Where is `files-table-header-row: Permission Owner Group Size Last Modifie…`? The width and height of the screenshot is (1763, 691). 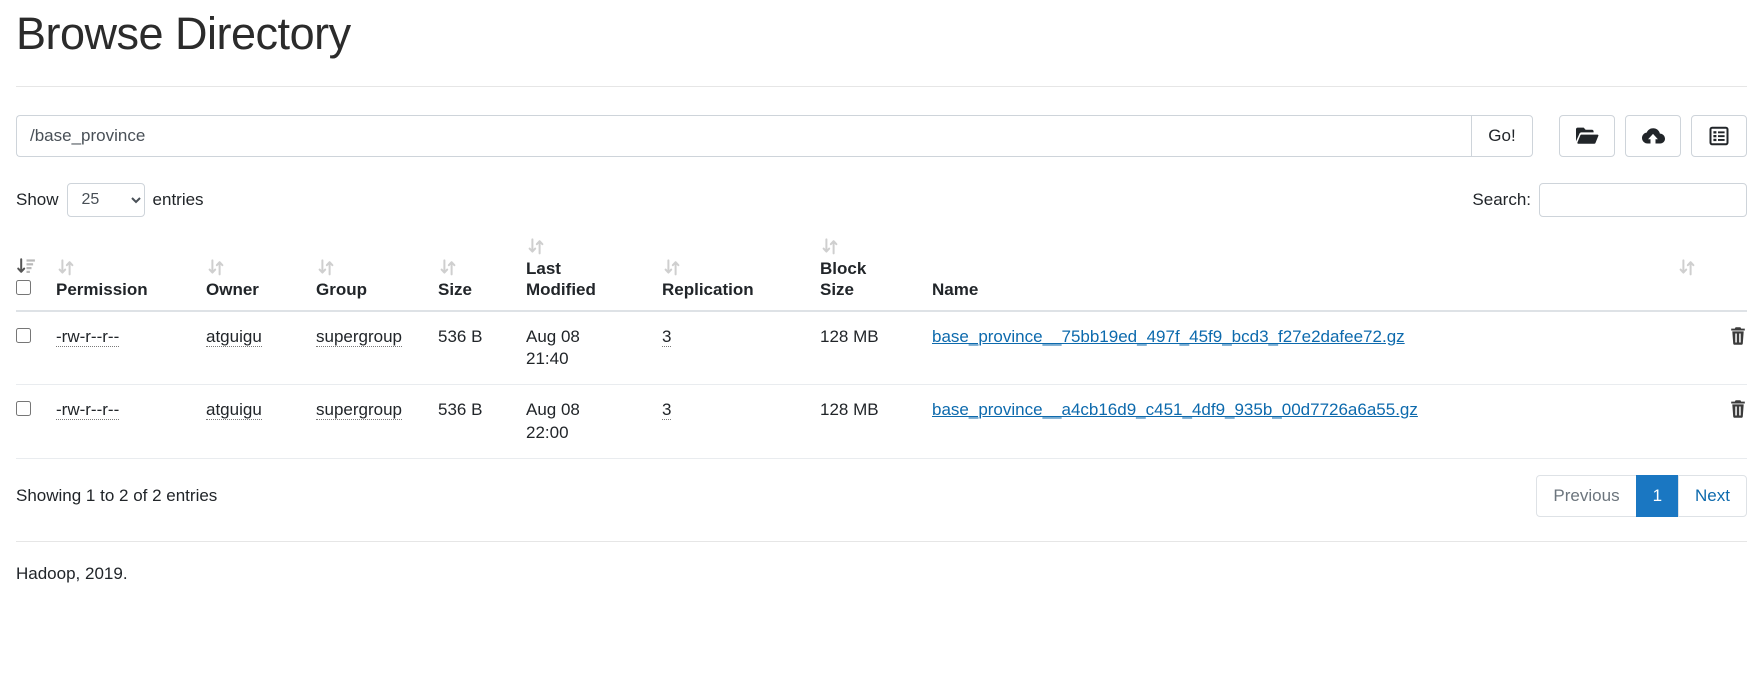 files-table-header-row: Permission Owner Group Size Last Modifie… is located at coordinates (881, 271).